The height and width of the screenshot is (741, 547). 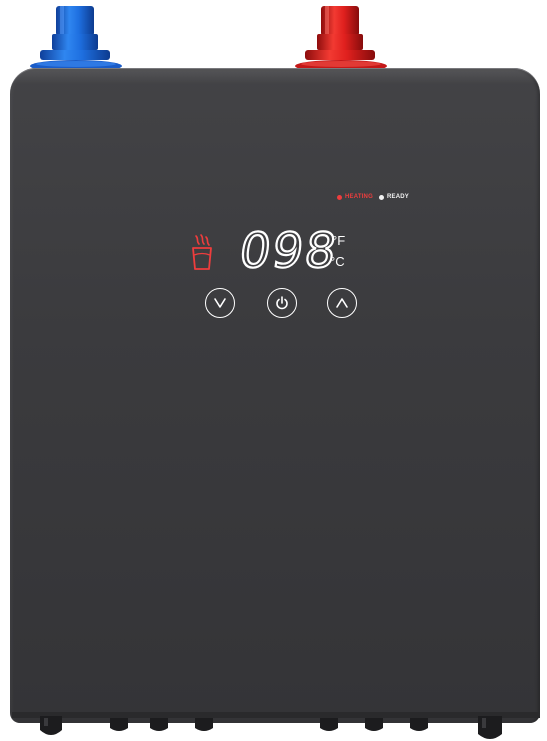 I want to click on temperature-up-button, so click(x=342, y=303).